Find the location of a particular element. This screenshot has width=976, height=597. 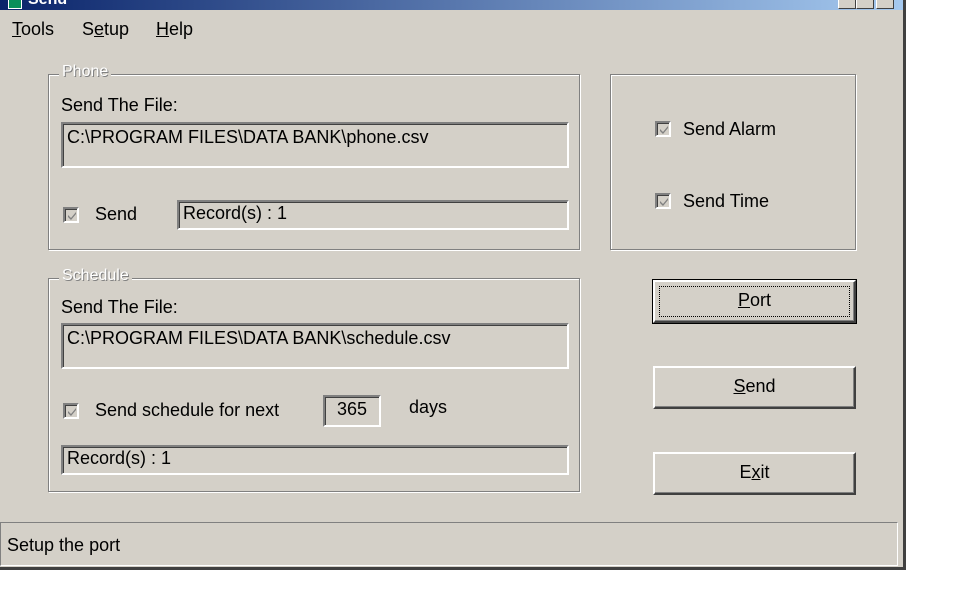

minimize-icon is located at coordinates (847, 4).